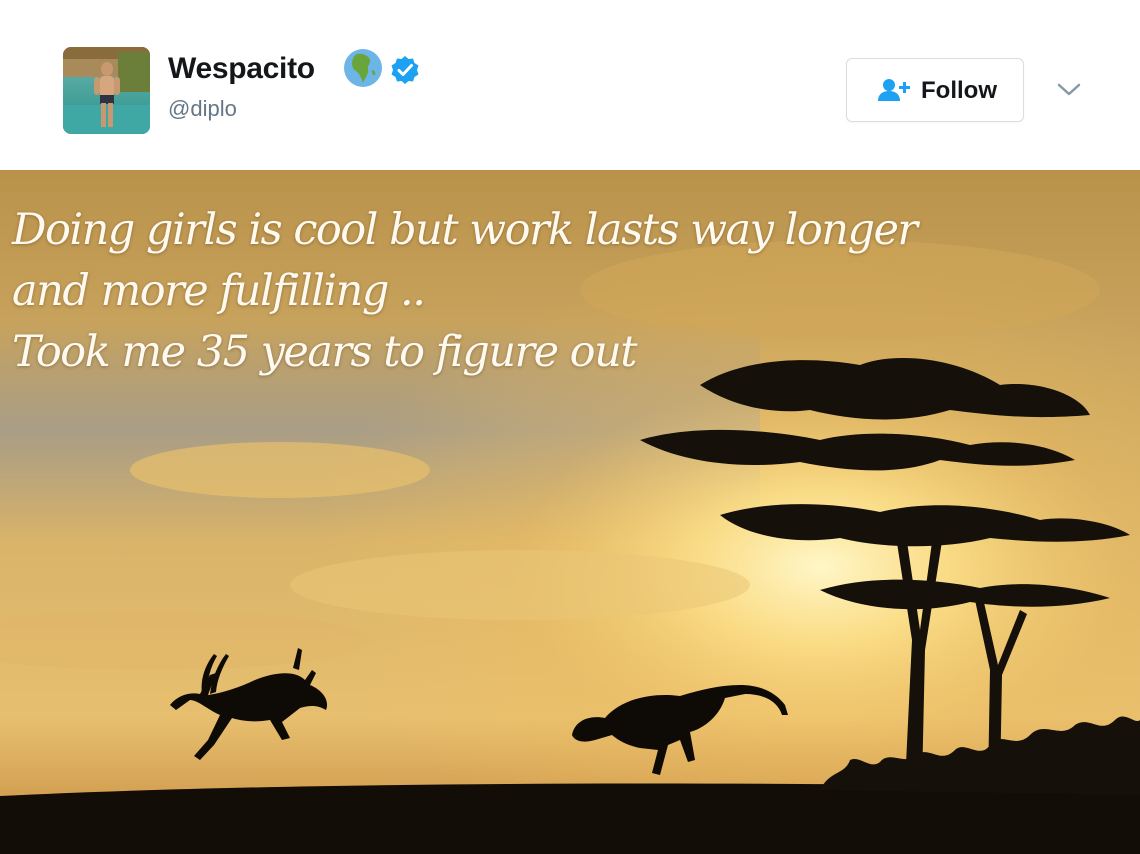 The height and width of the screenshot is (854, 1140). What do you see at coordinates (202, 109) in the screenshot?
I see `user-handle: @diplo` at bounding box center [202, 109].